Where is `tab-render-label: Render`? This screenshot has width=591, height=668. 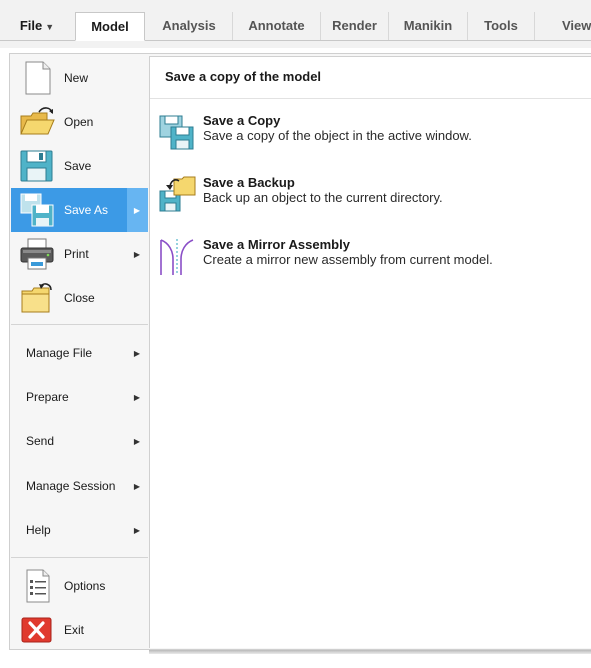 tab-render-label: Render is located at coordinates (354, 25).